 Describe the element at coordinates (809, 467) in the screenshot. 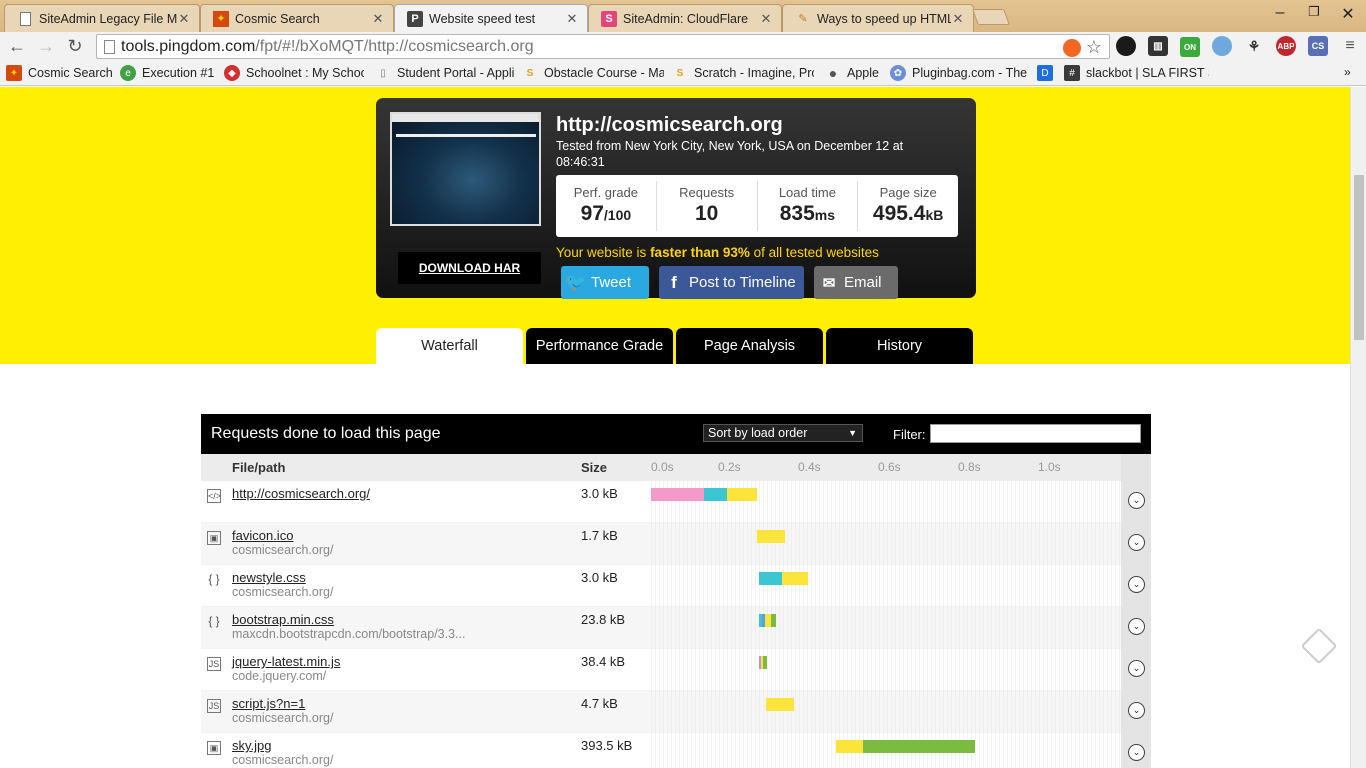

I see `time-tick: 0.4s` at that location.